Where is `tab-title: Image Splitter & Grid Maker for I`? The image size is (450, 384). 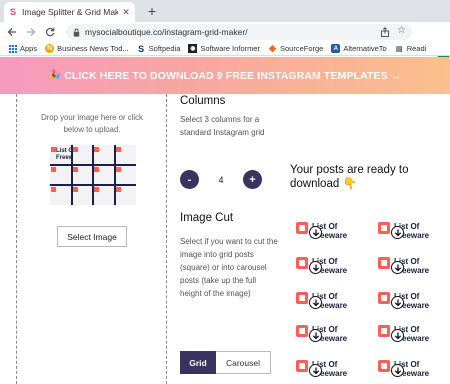 tab-title: Image Splitter & Grid Maker for I is located at coordinates (70, 12).